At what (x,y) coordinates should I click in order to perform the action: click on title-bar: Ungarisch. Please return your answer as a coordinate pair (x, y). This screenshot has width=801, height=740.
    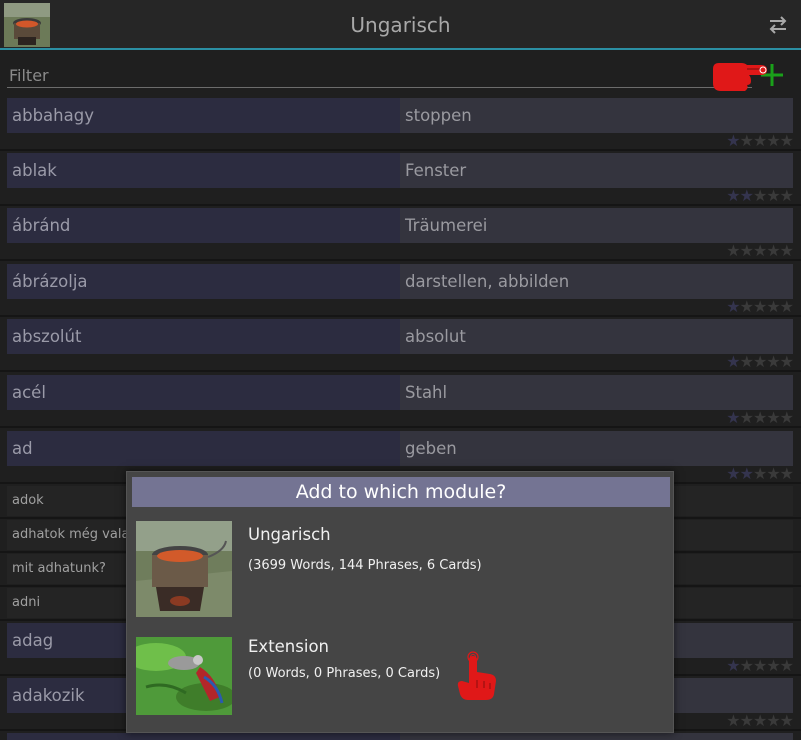
    Looking at the image, I should click on (400, 25).